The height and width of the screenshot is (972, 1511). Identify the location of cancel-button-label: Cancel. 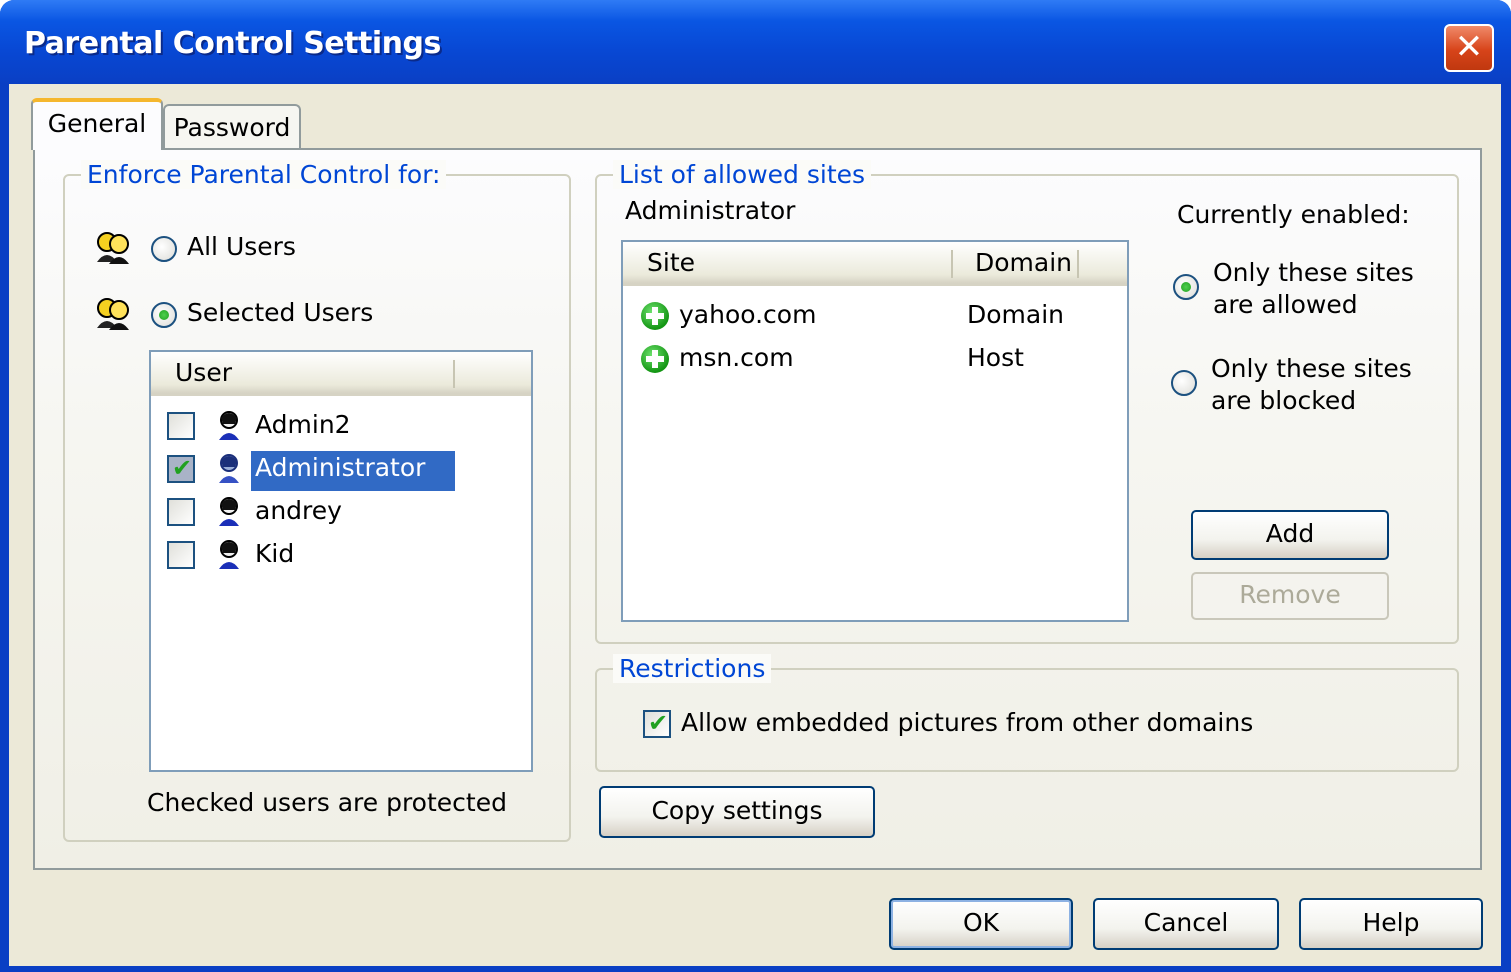
(1186, 922).